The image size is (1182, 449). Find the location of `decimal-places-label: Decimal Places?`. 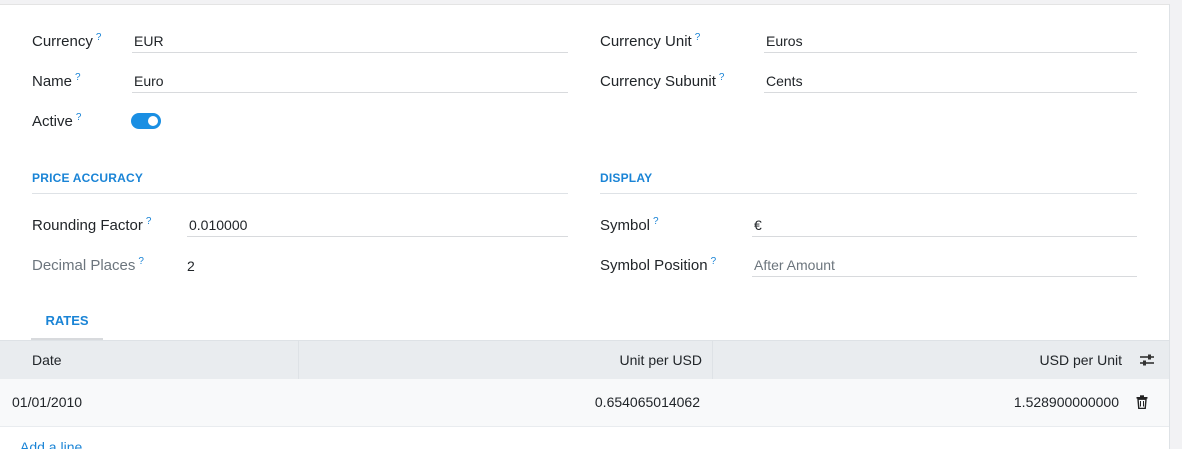

decimal-places-label: Decimal Places? is located at coordinates (88, 266).